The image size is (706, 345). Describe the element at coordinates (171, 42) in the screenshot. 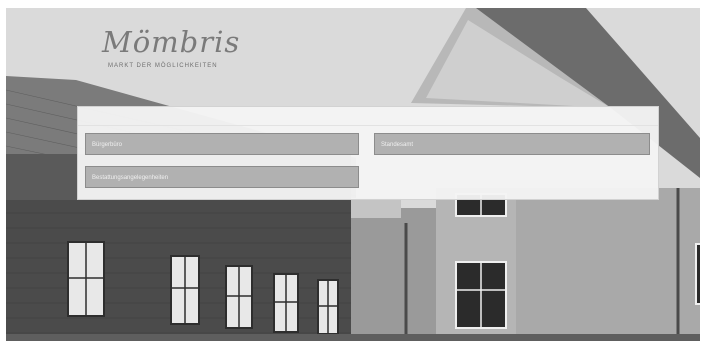

I see `logo-wordmark: Mömbris` at that location.